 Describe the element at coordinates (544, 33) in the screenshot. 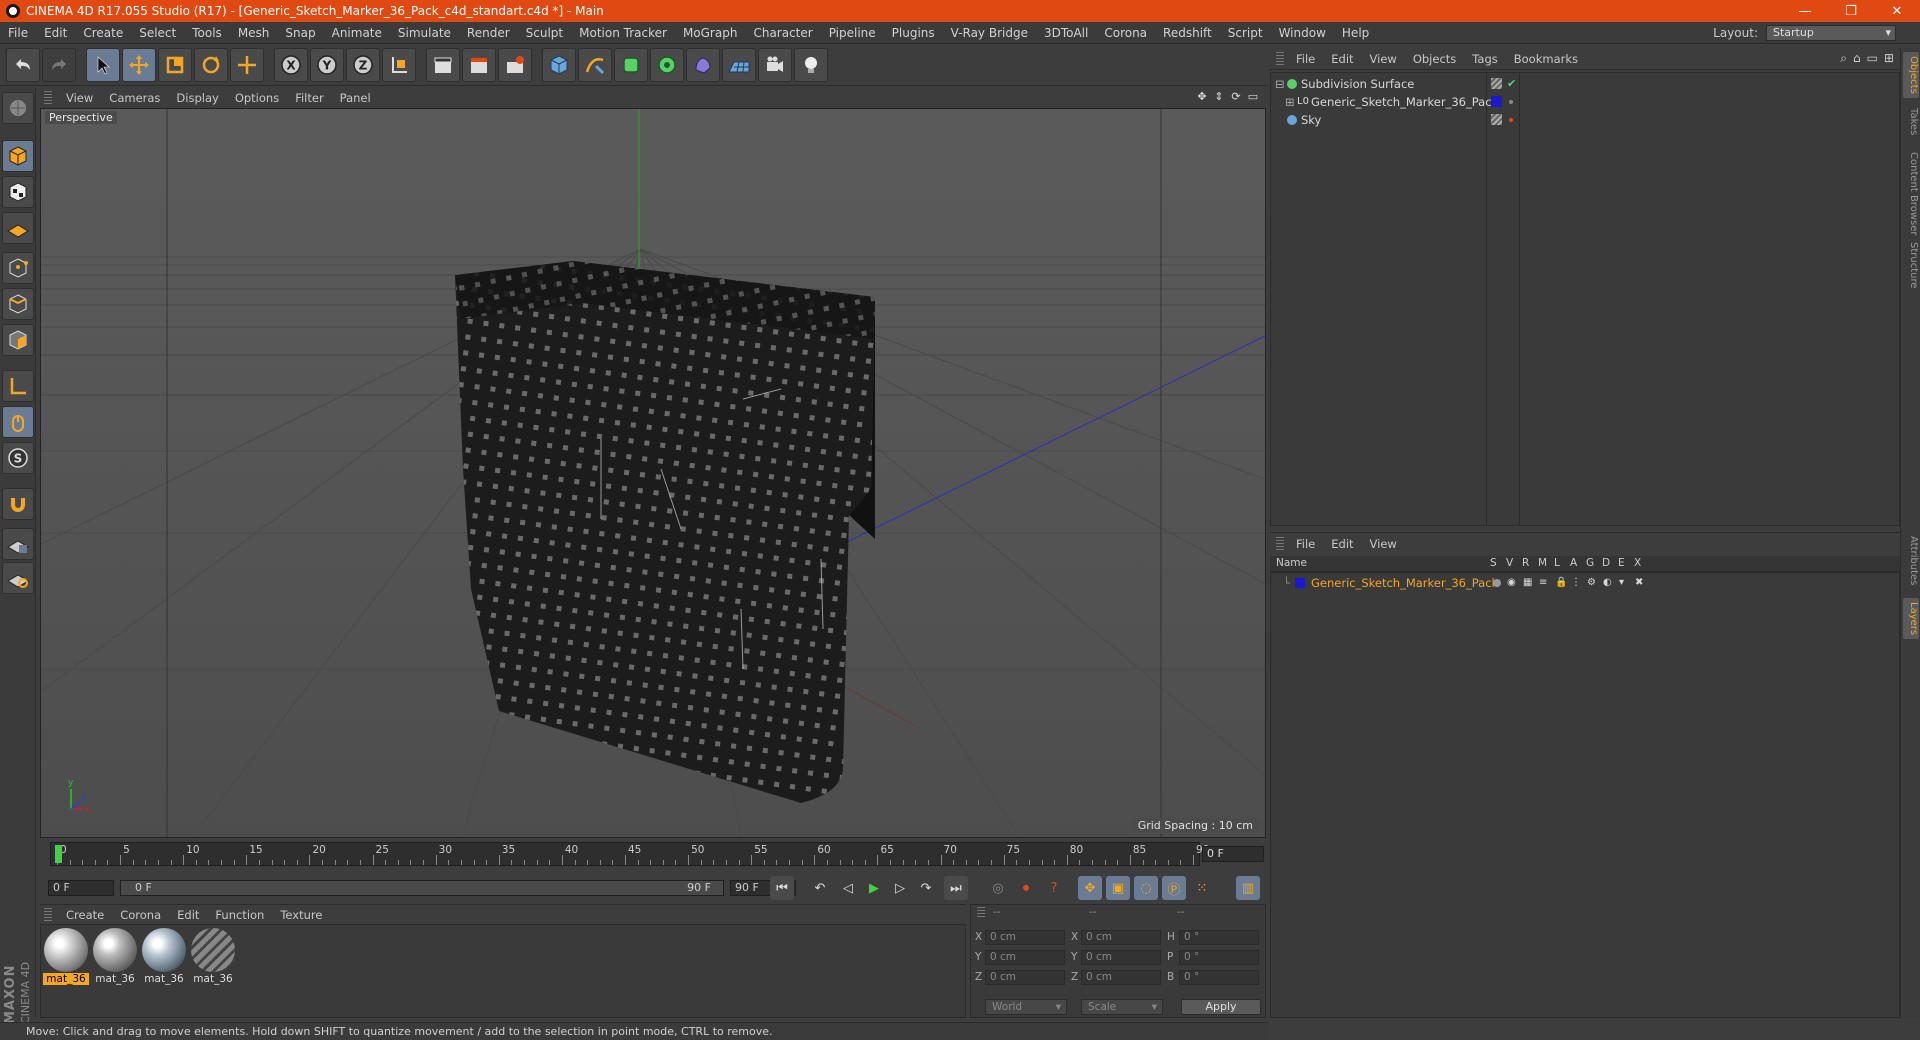

I see `menu-sculpt: Sculpt` at that location.